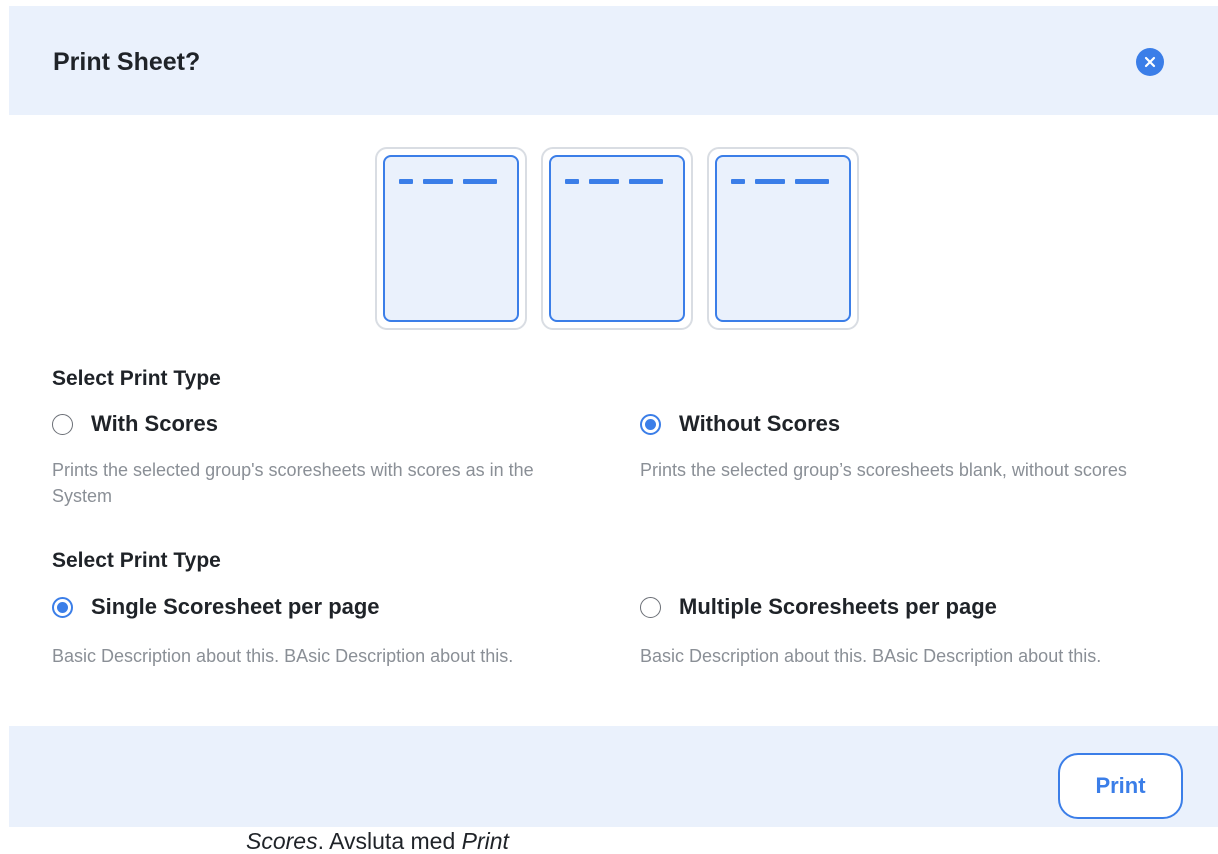 Image resolution: width=1218 pixels, height=854 pixels. What do you see at coordinates (312, 425) in the screenshot?
I see `radio-with-scores: With Scores` at bounding box center [312, 425].